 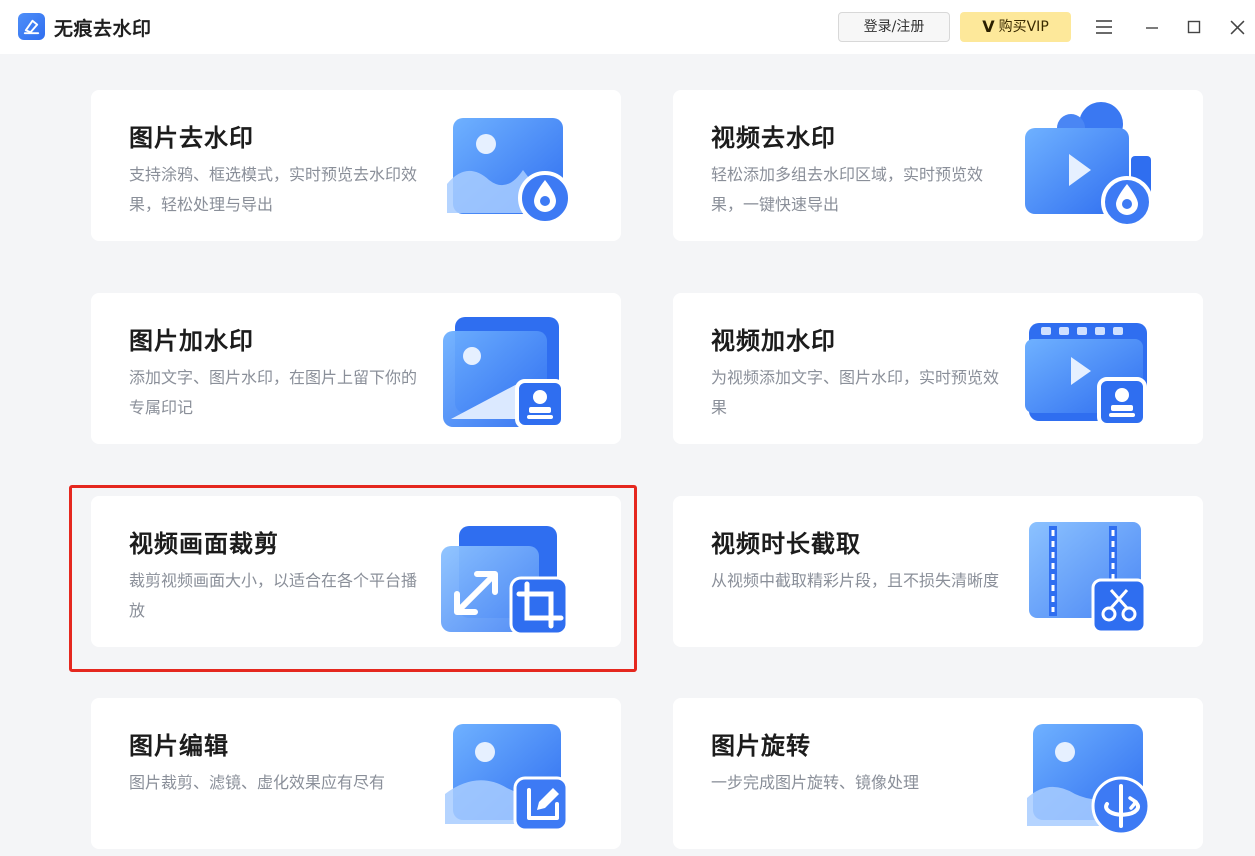 What do you see at coordinates (507, 774) in the screenshot?
I see `image-edit-icon` at bounding box center [507, 774].